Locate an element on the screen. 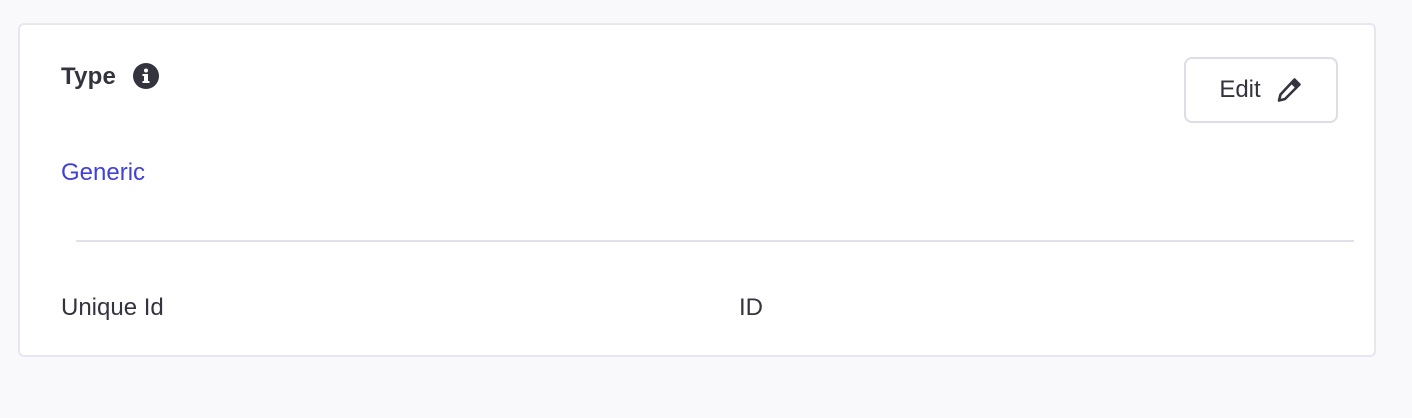 This screenshot has height=418, width=1412. unique-id-label: Unique Id is located at coordinates (112, 307).